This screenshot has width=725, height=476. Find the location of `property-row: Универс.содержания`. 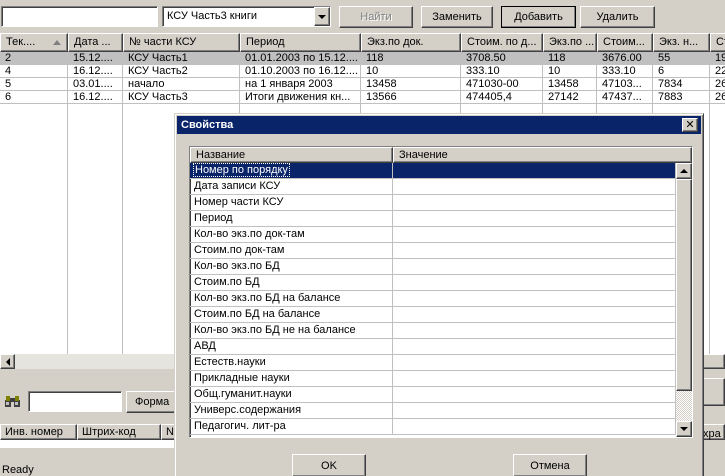

property-row: Универс.содержания is located at coordinates (433, 411).